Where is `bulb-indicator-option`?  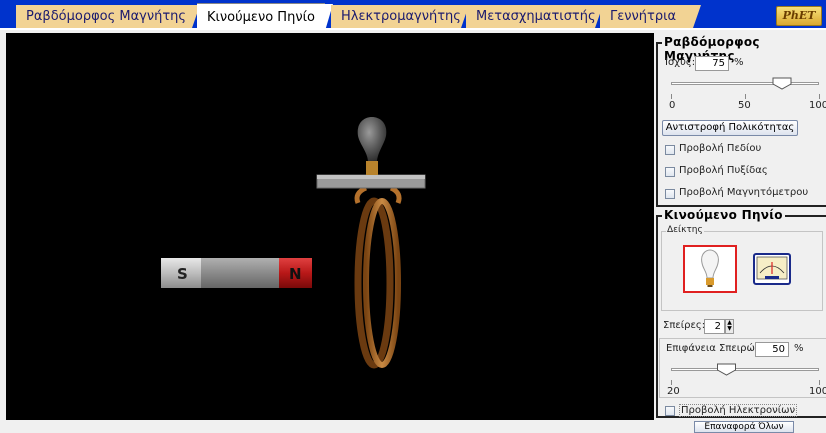
bulb-indicator-option is located at coordinates (710, 269).